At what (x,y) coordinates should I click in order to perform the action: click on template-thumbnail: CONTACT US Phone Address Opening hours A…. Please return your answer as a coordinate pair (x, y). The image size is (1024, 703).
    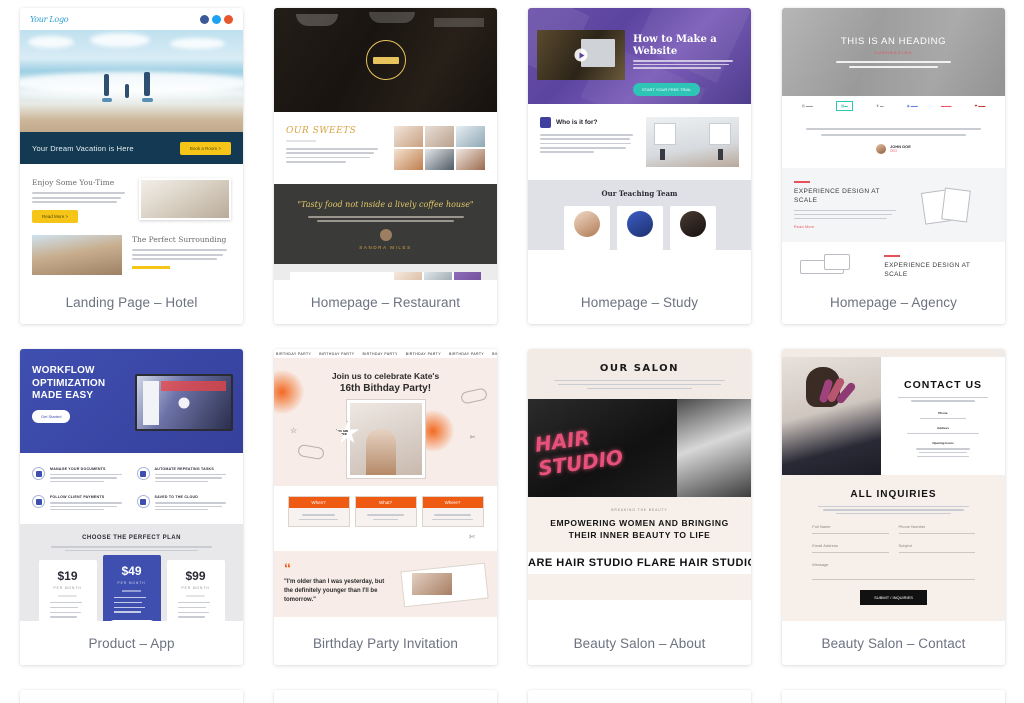
    Looking at the image, I should click on (893, 485).